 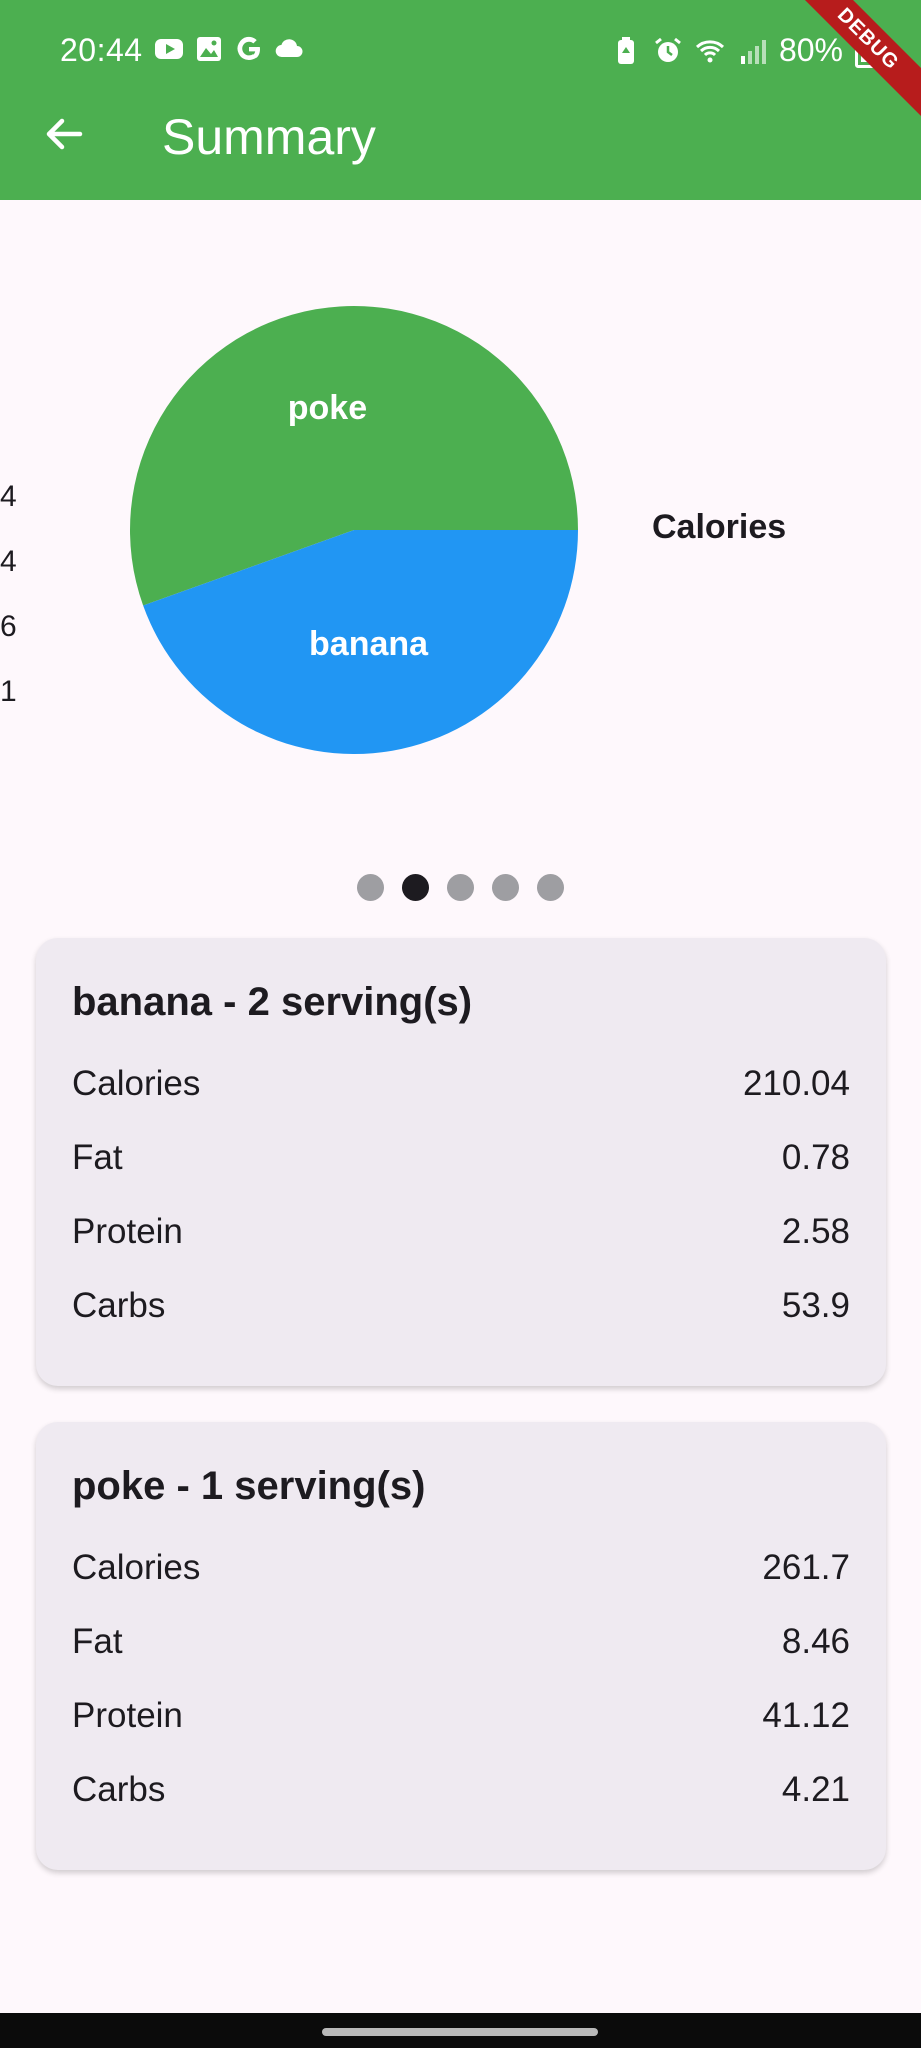 I want to click on battery-percent: 80%, so click(x=810, y=50).